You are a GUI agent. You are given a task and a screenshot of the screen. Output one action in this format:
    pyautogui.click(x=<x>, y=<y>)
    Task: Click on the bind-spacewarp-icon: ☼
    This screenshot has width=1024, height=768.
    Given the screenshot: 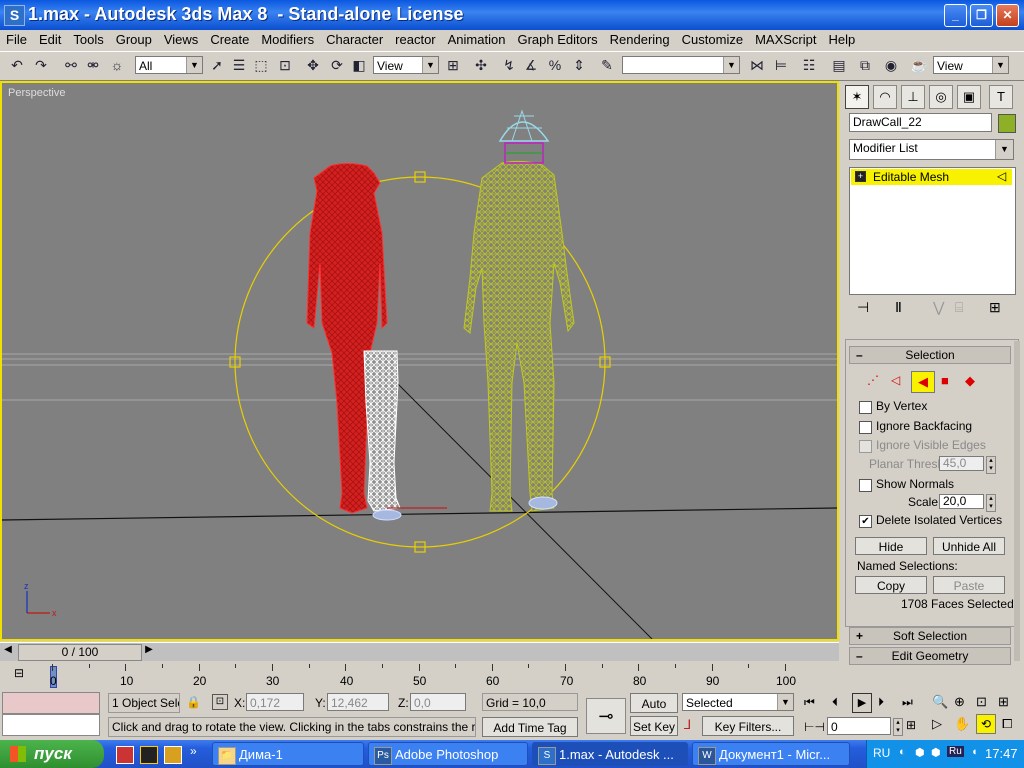 What is the action you would take?
    pyautogui.click(x=117, y=65)
    